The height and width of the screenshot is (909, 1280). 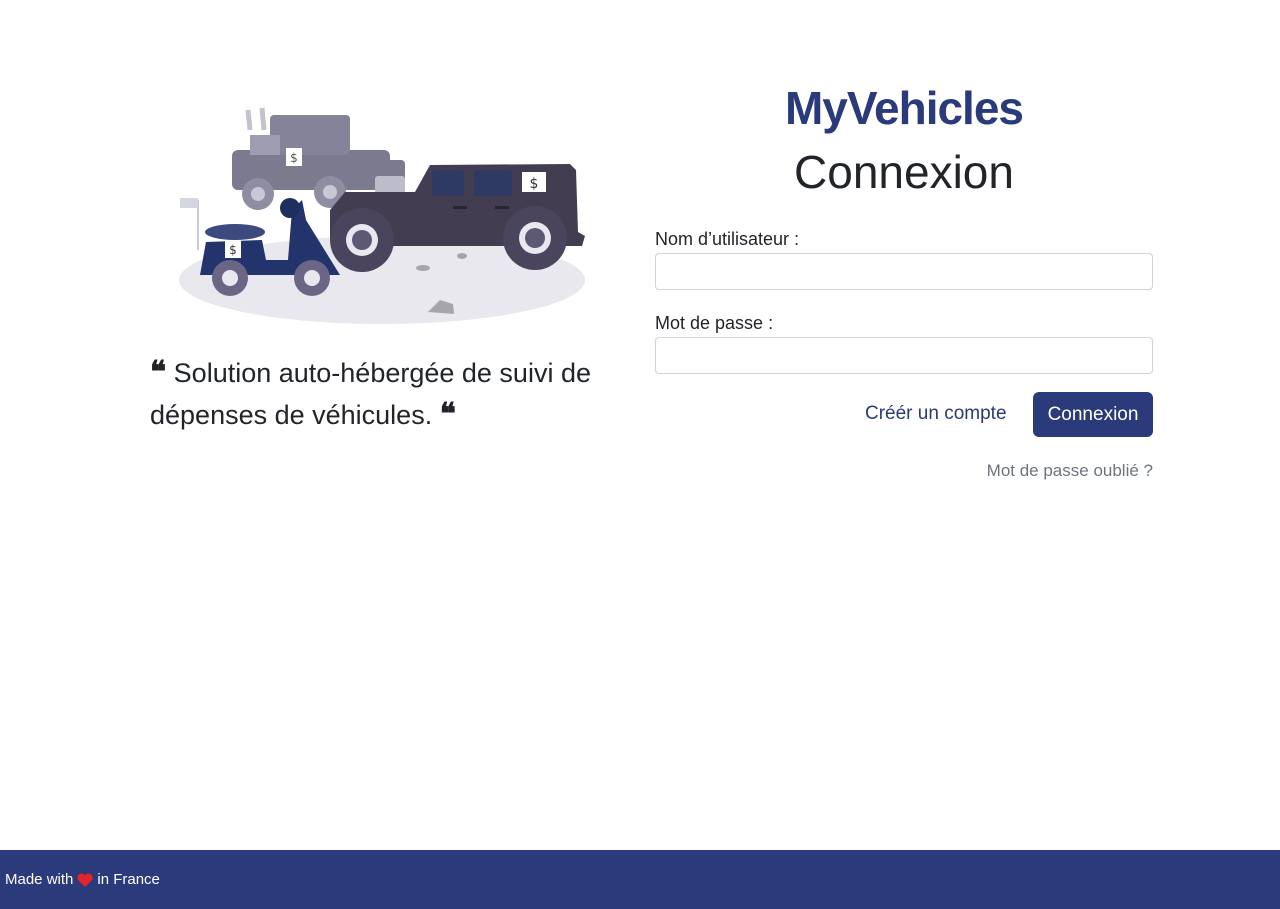 I want to click on create-account-link: Créér un compte, so click(x=936, y=414).